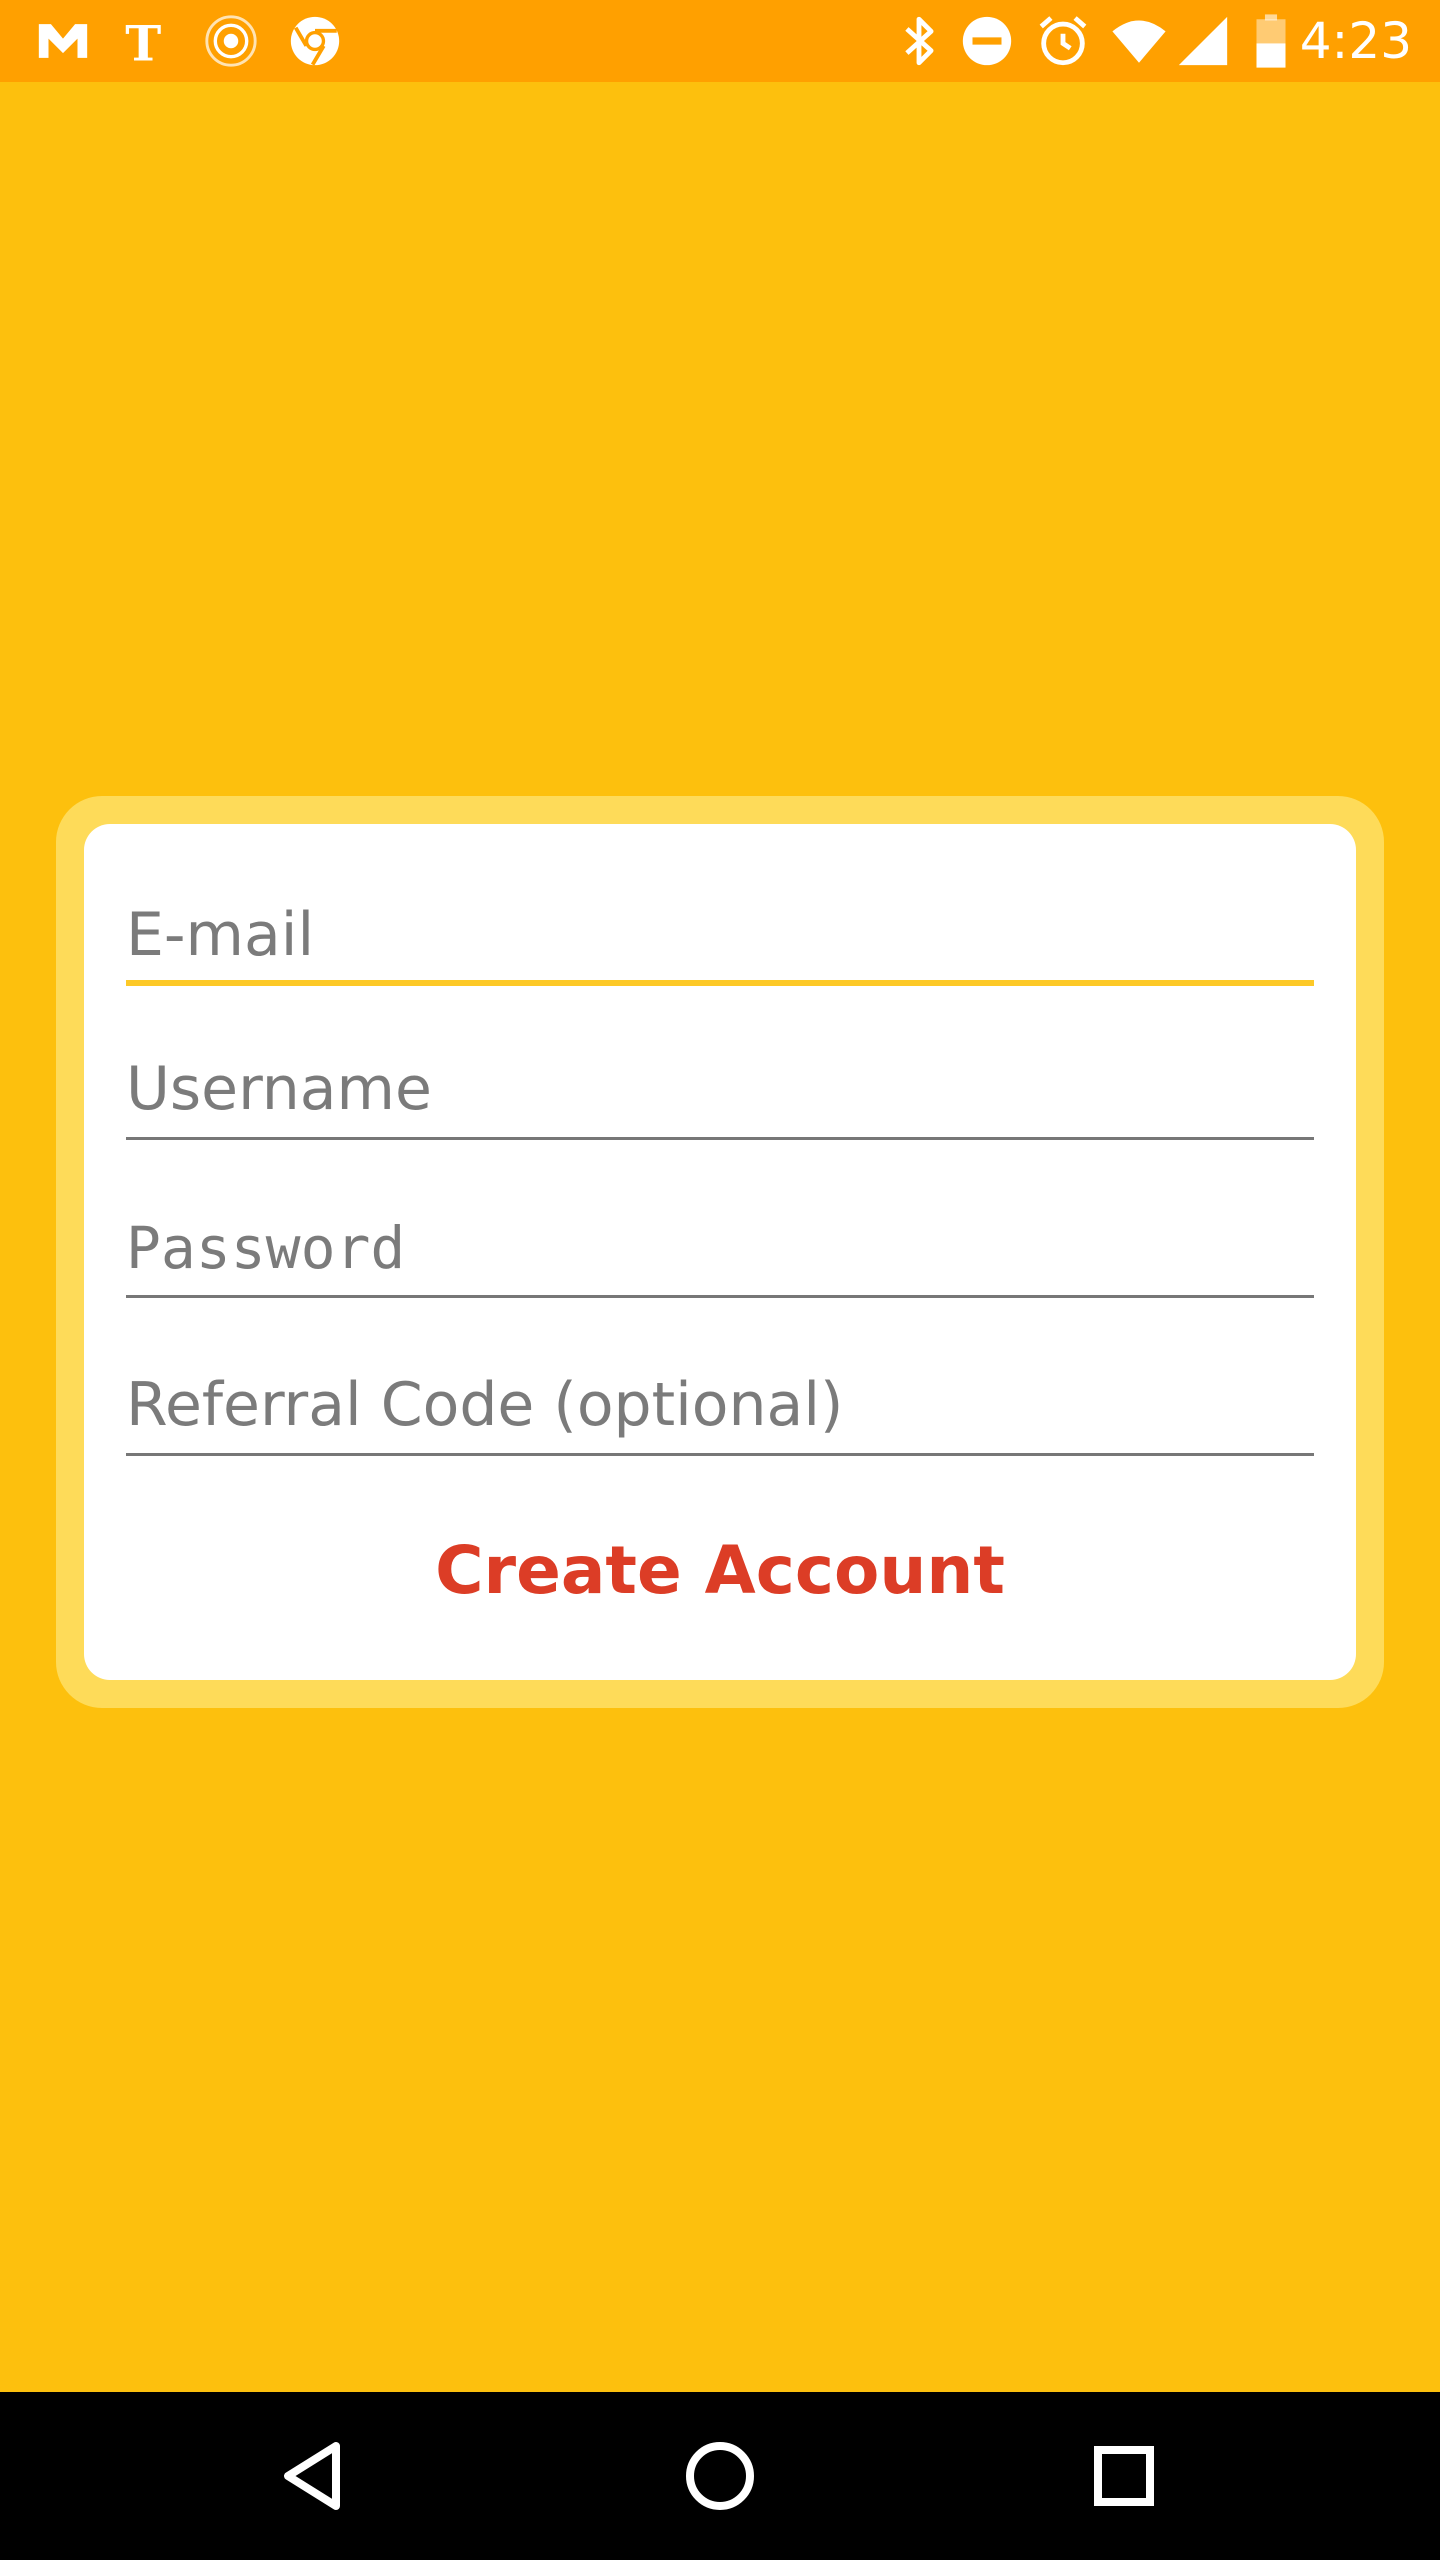 Image resolution: width=1440 pixels, height=2560 pixels. Describe the element at coordinates (1271, 41) in the screenshot. I see `battery-icon` at that location.